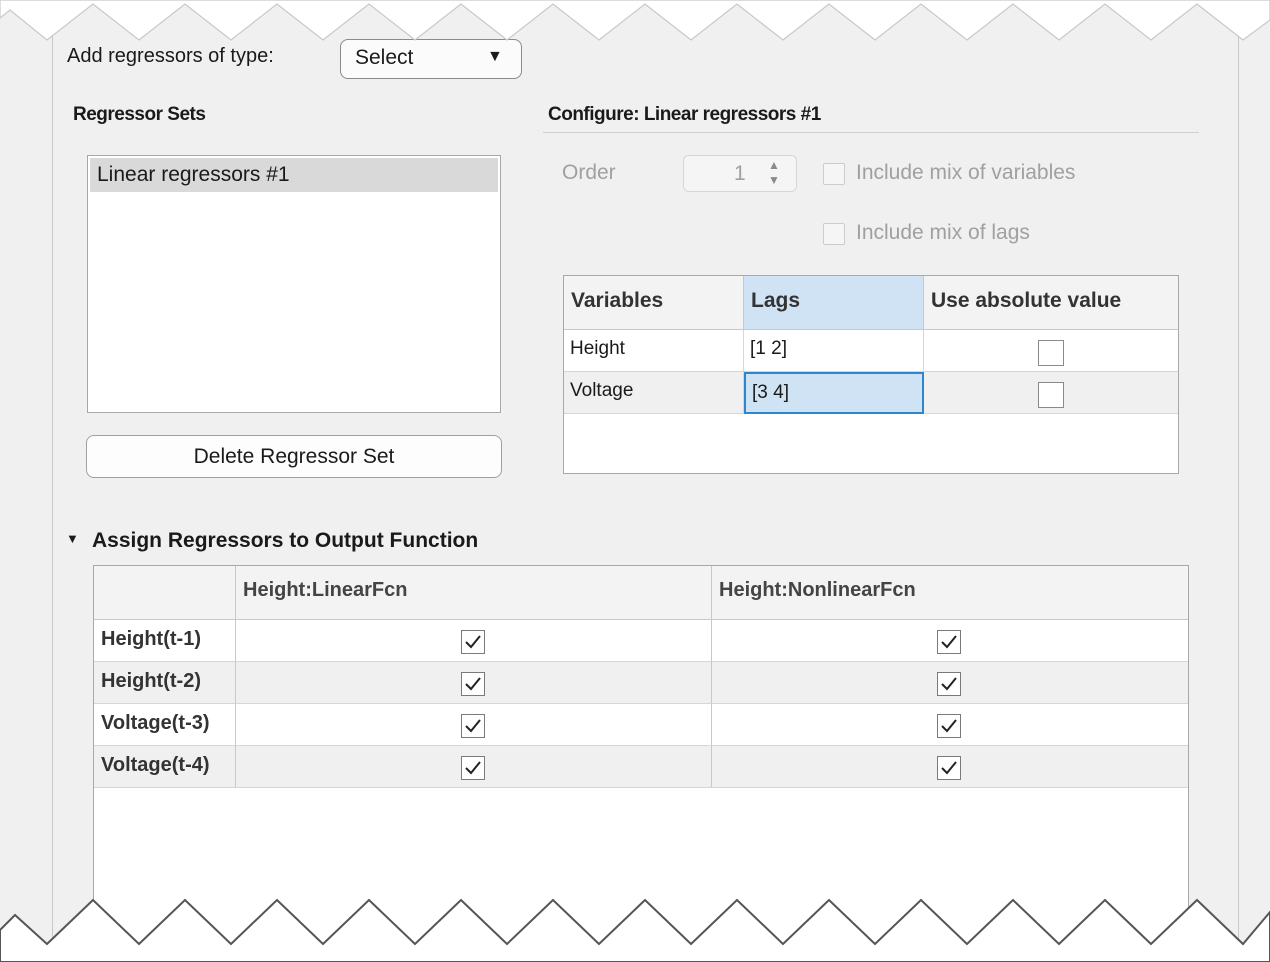  I want to click on panel-left-border, so click(52, 481).